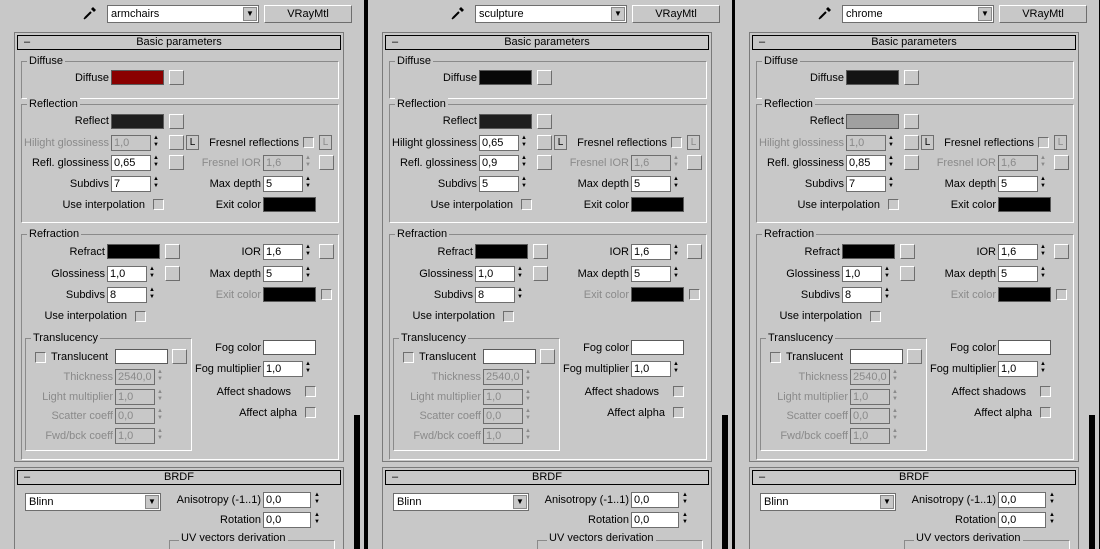 The width and height of the screenshot is (1100, 549). I want to click on diffuse-color-swatch, so click(872, 77).